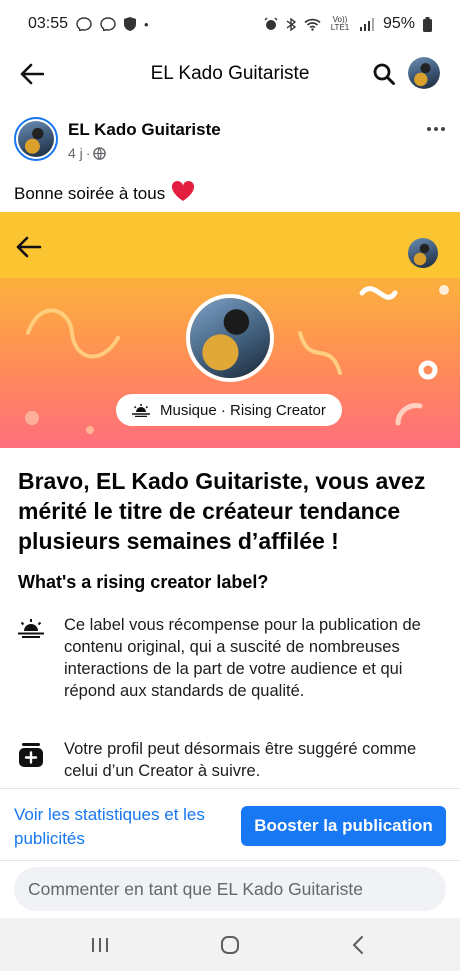 The image size is (460, 971). I want to click on alarm-icon, so click(271, 23).